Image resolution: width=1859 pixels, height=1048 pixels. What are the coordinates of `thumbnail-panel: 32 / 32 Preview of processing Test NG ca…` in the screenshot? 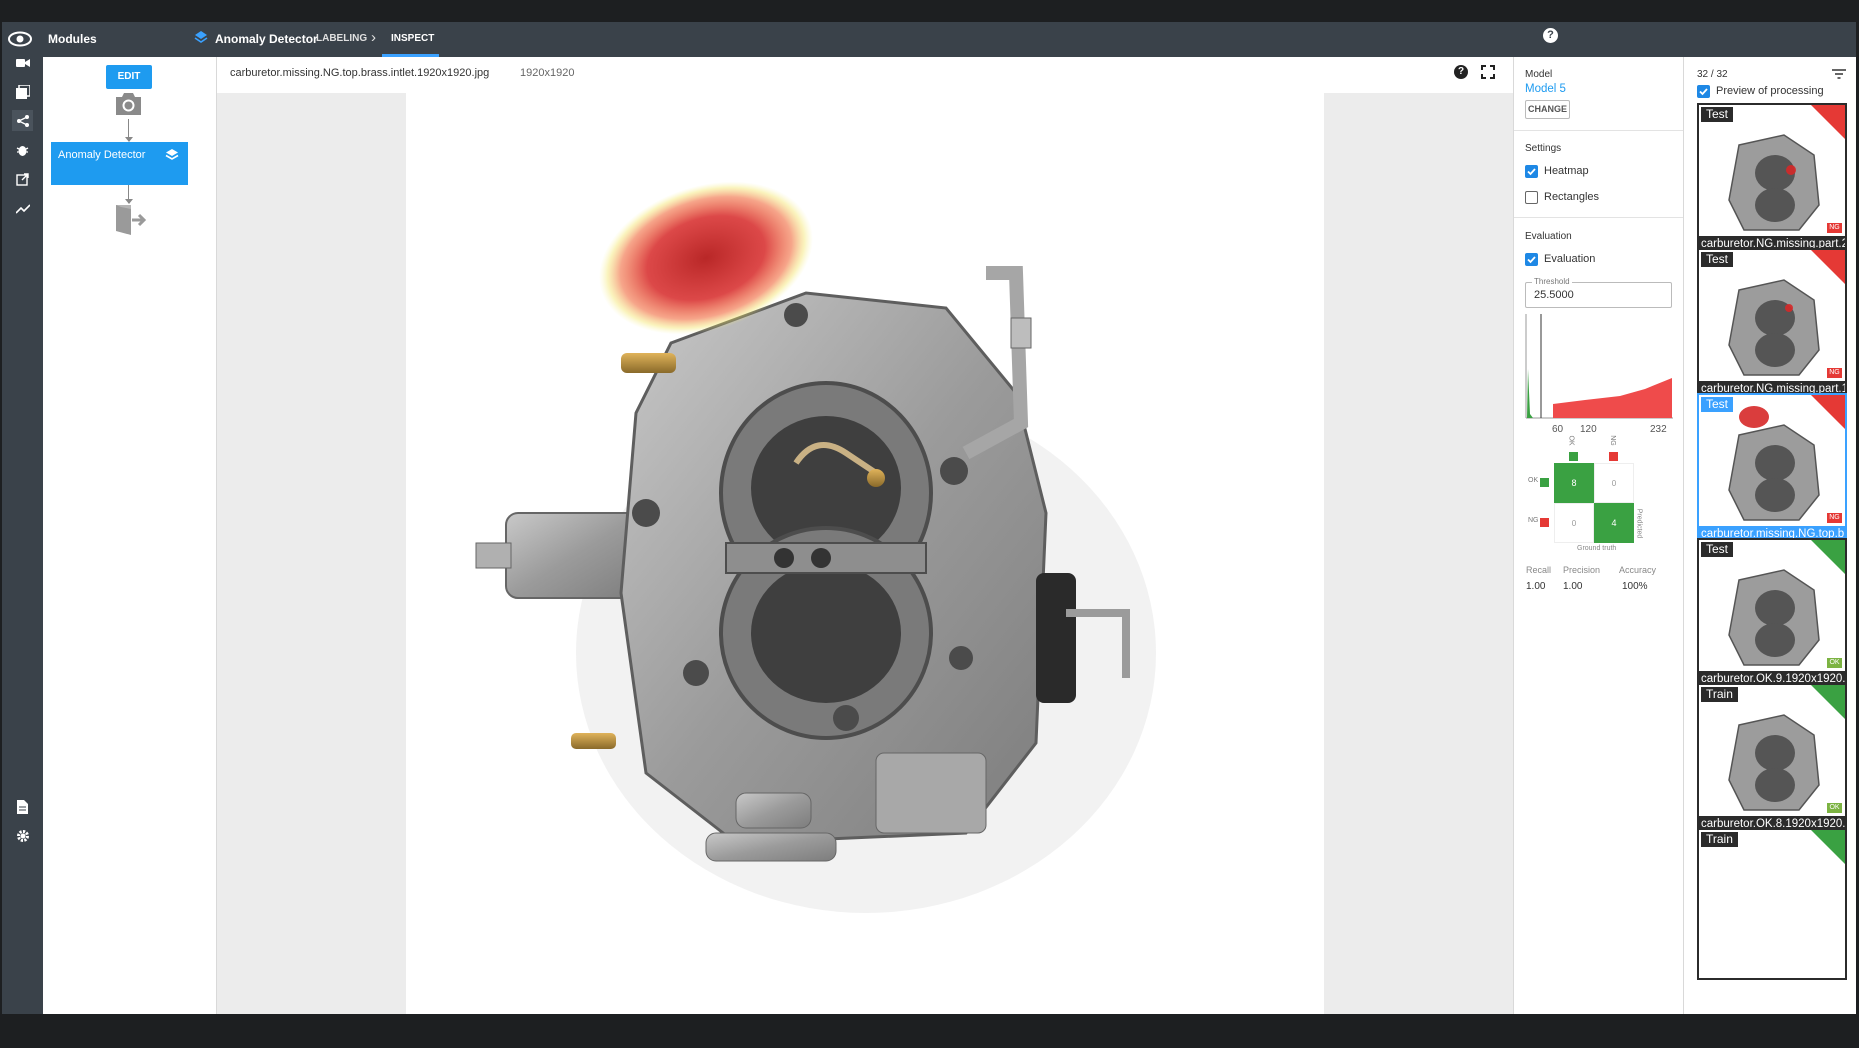 It's located at (1769, 535).